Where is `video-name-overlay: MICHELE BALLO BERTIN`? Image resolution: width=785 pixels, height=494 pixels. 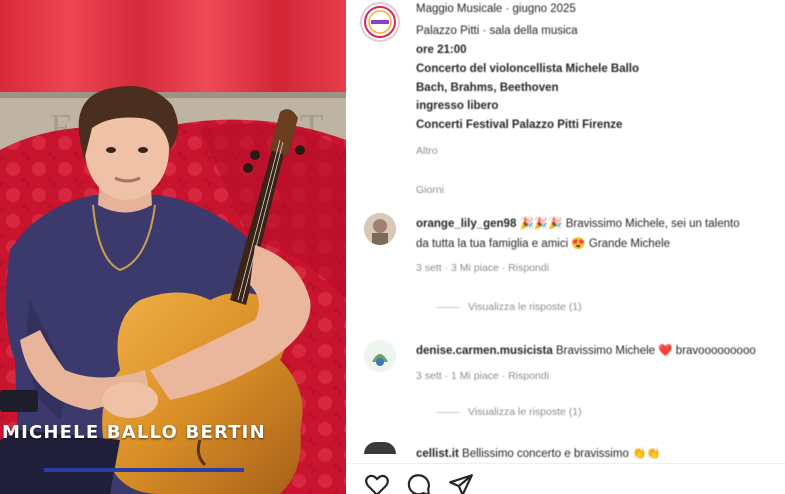 video-name-overlay: MICHELE BALLO BERTIN is located at coordinates (173, 447).